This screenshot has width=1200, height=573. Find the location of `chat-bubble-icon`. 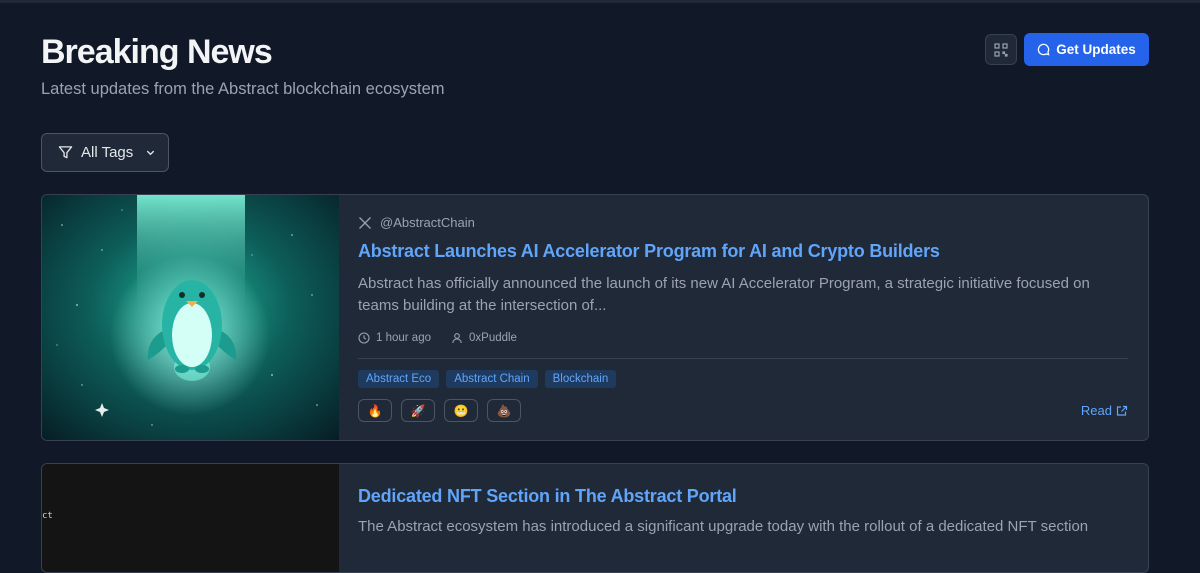

chat-bubble-icon is located at coordinates (1044, 49).